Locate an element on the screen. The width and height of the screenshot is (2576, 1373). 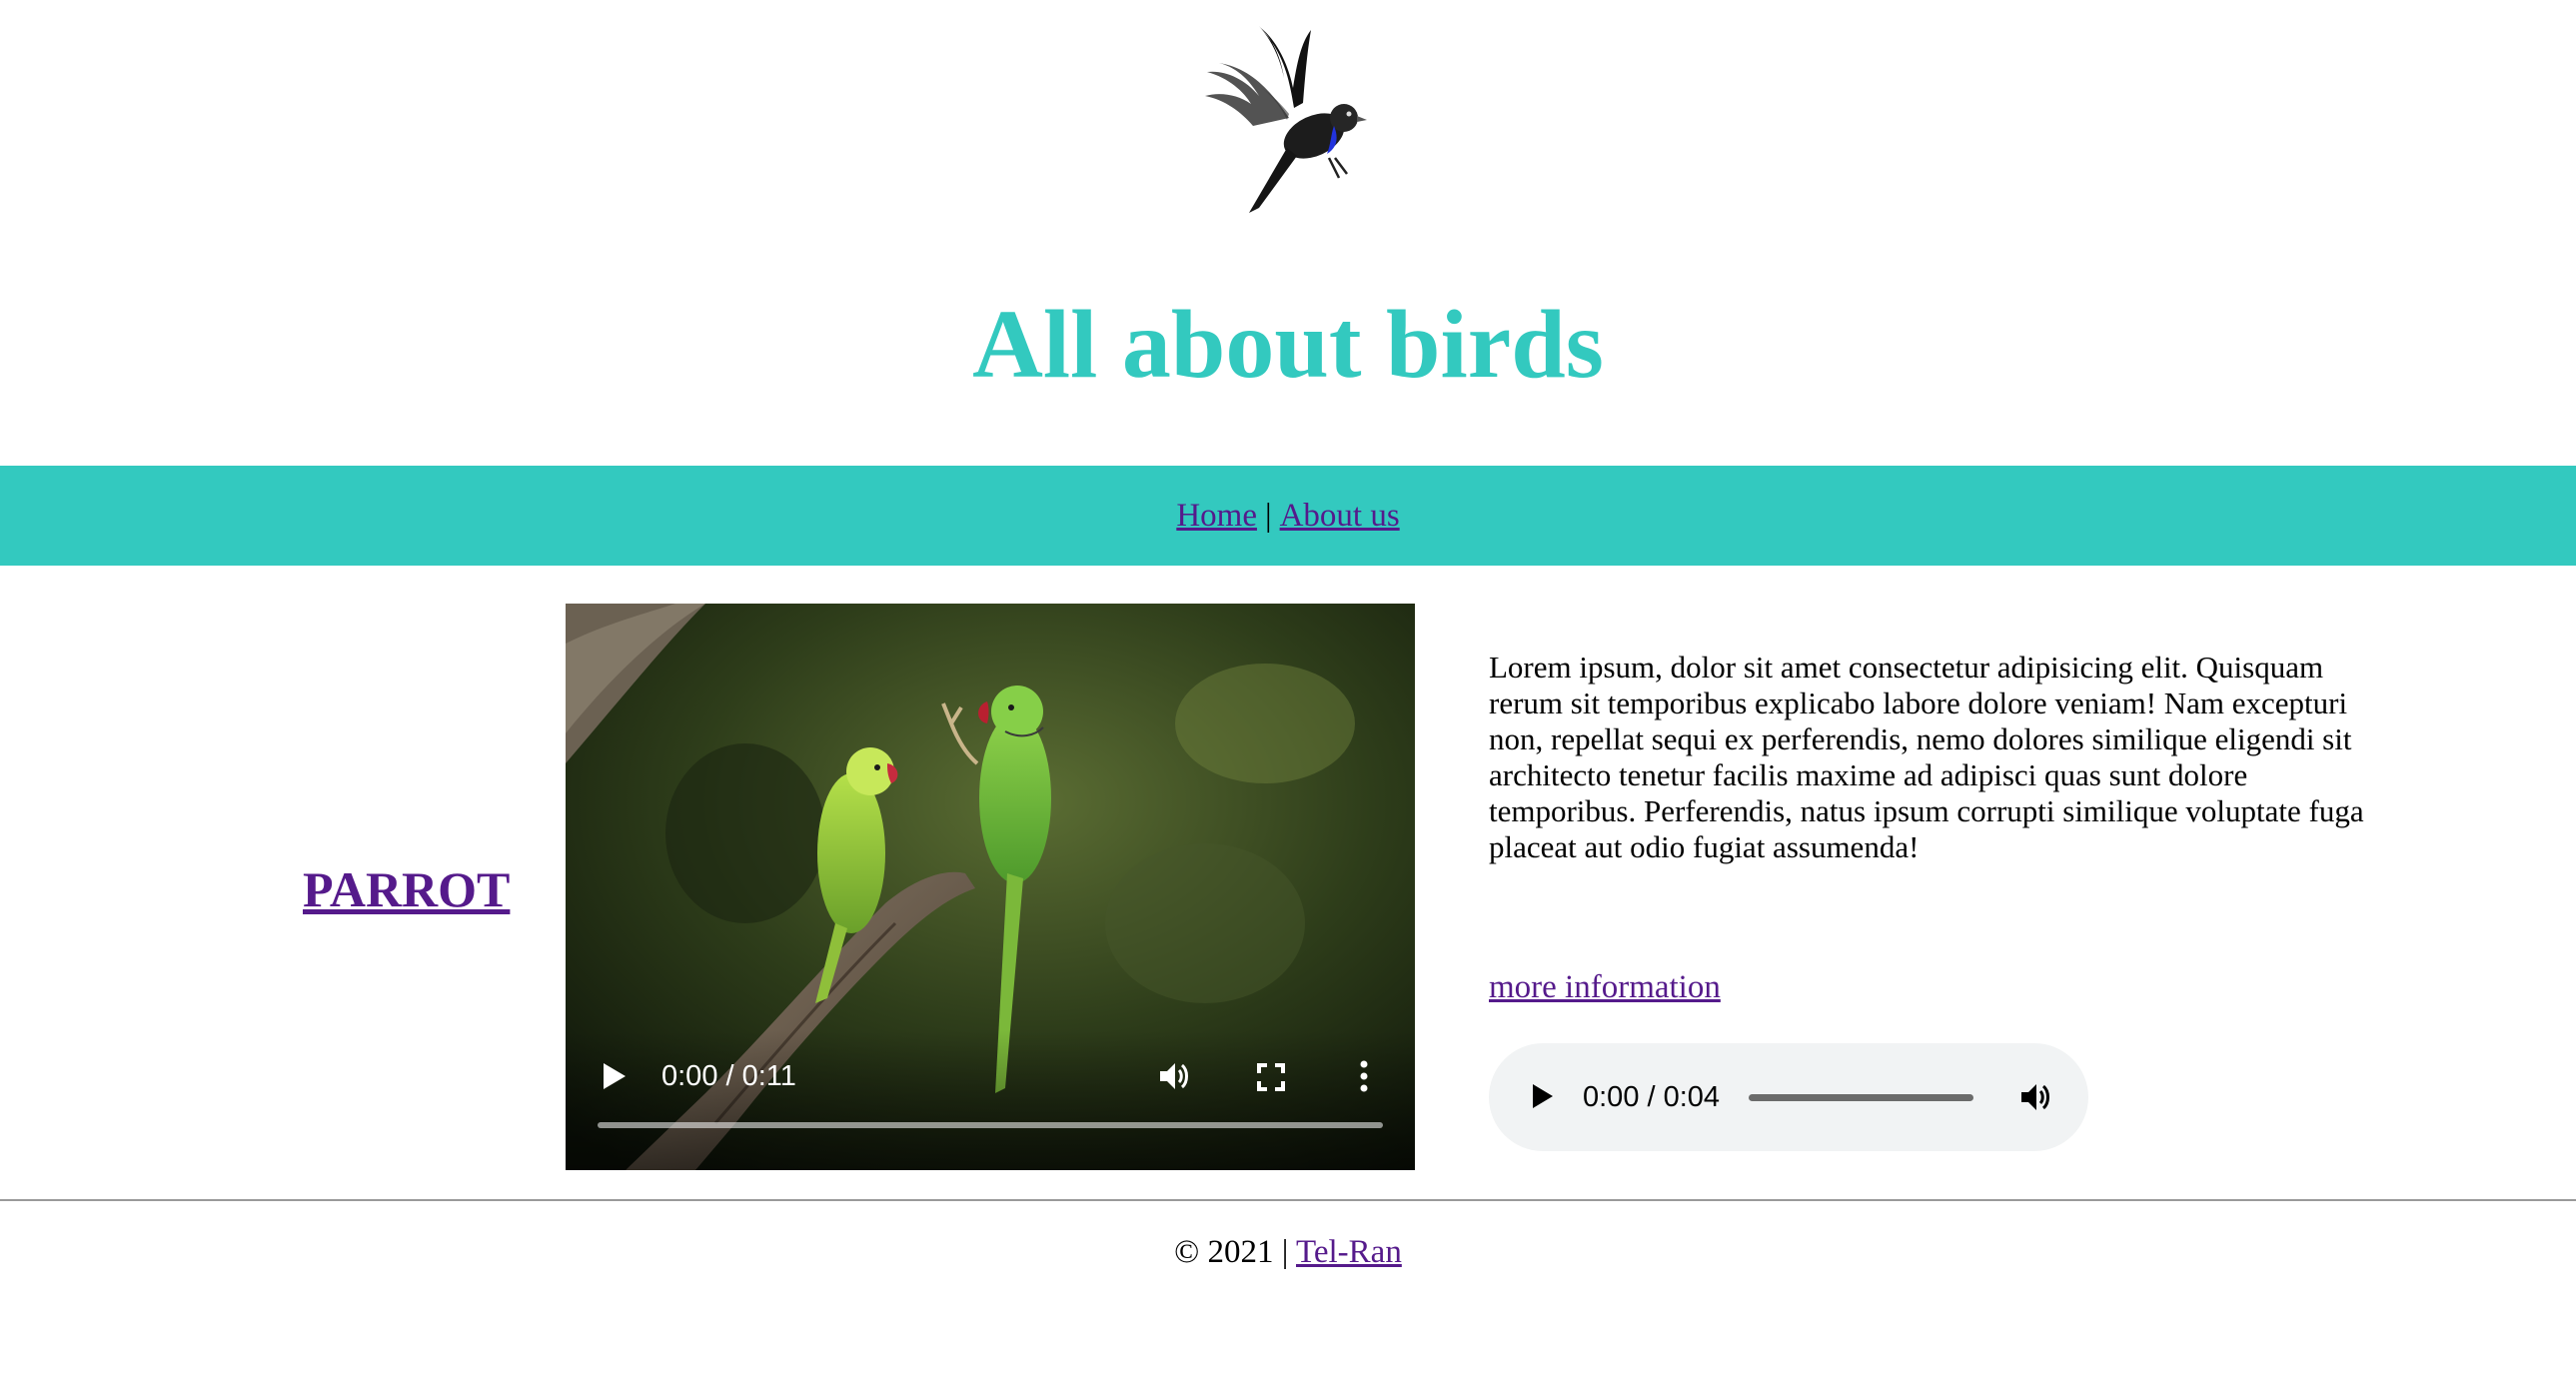
audio-progress-bar is located at coordinates (1861, 1097).